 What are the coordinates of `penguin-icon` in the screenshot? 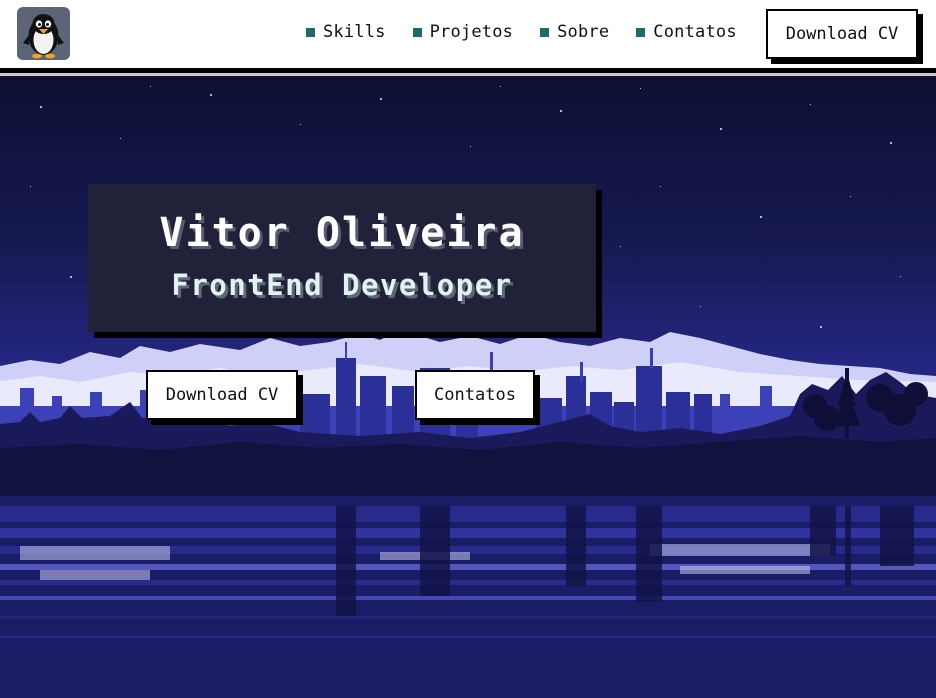 It's located at (43, 36).